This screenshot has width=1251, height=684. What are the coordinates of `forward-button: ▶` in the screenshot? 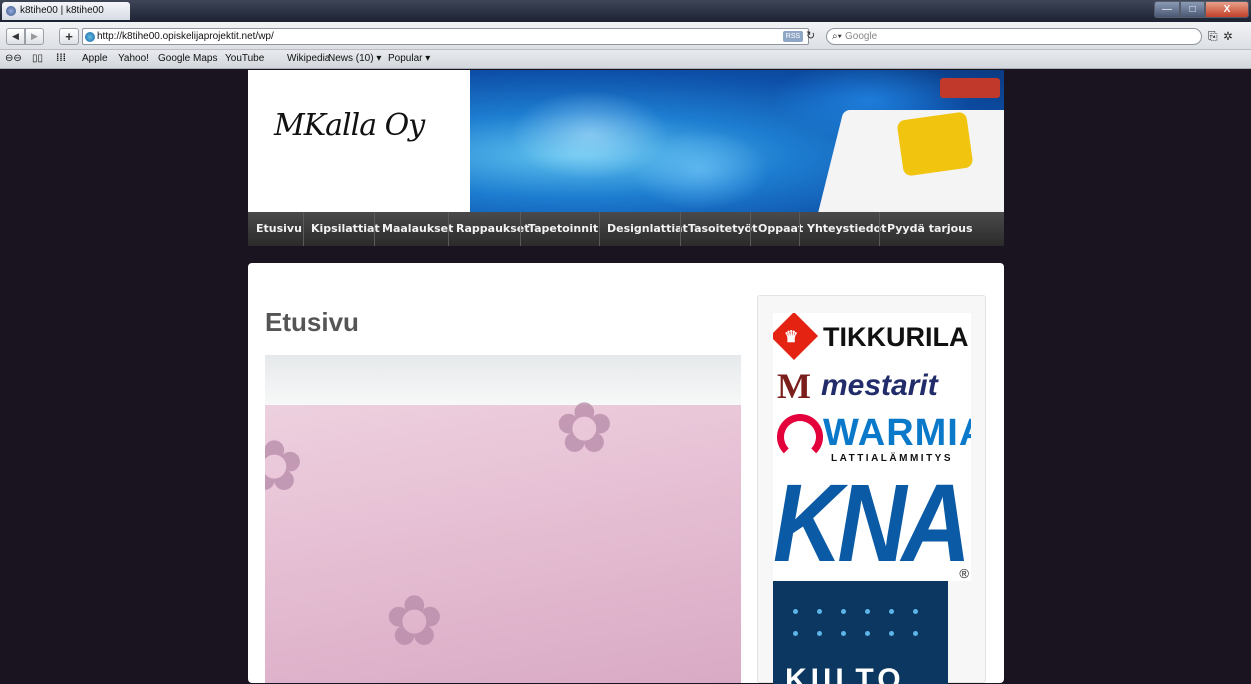 It's located at (34, 36).